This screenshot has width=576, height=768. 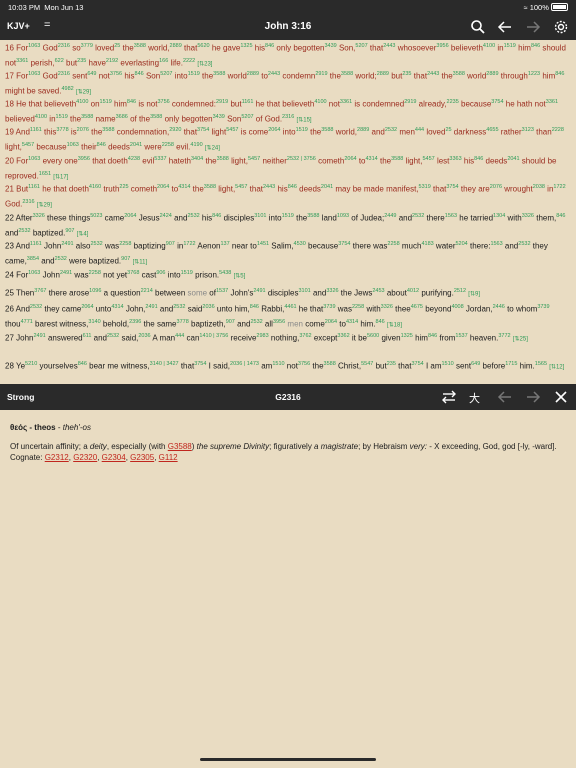 I want to click on close-icon, so click(x=561, y=397).